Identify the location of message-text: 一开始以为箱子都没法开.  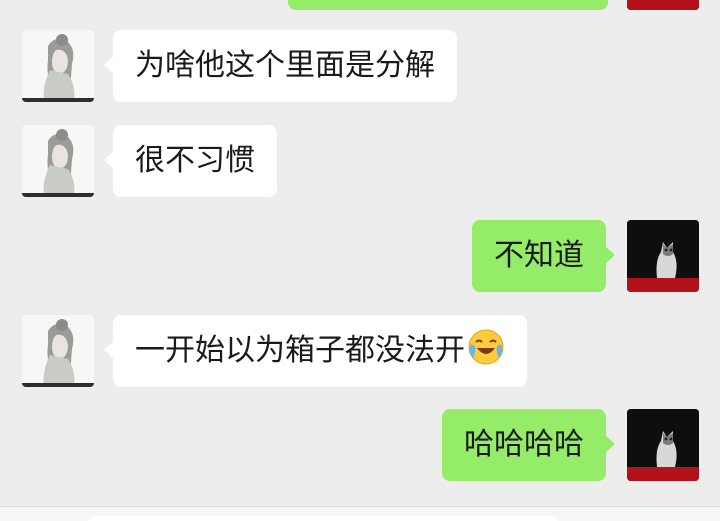
(300, 350).